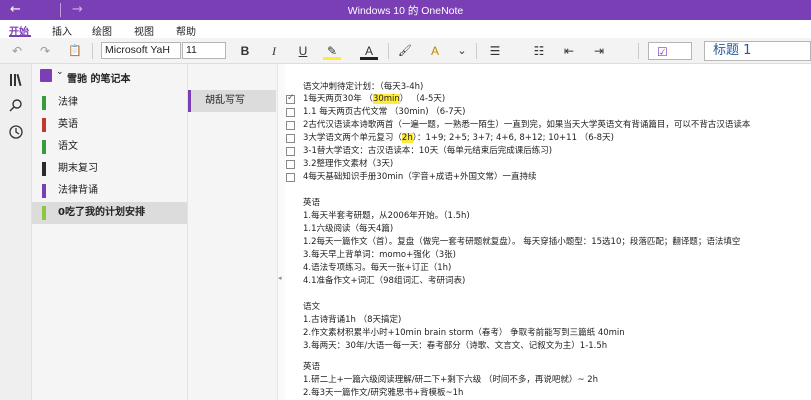  I want to click on panel-splitter: ◂, so click(281, 232).